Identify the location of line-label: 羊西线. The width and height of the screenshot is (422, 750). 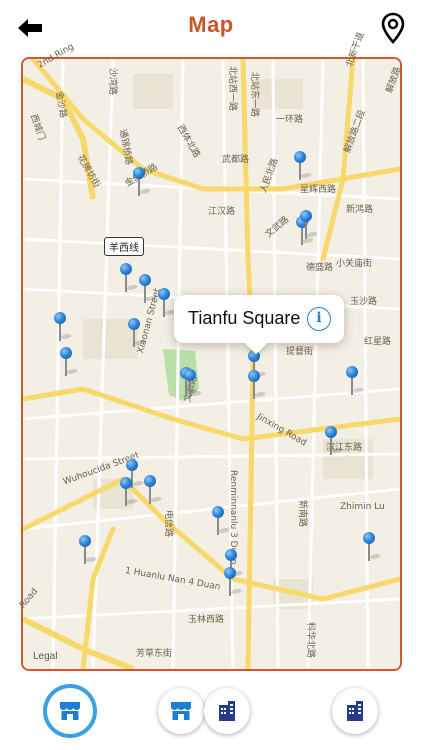
(124, 246).